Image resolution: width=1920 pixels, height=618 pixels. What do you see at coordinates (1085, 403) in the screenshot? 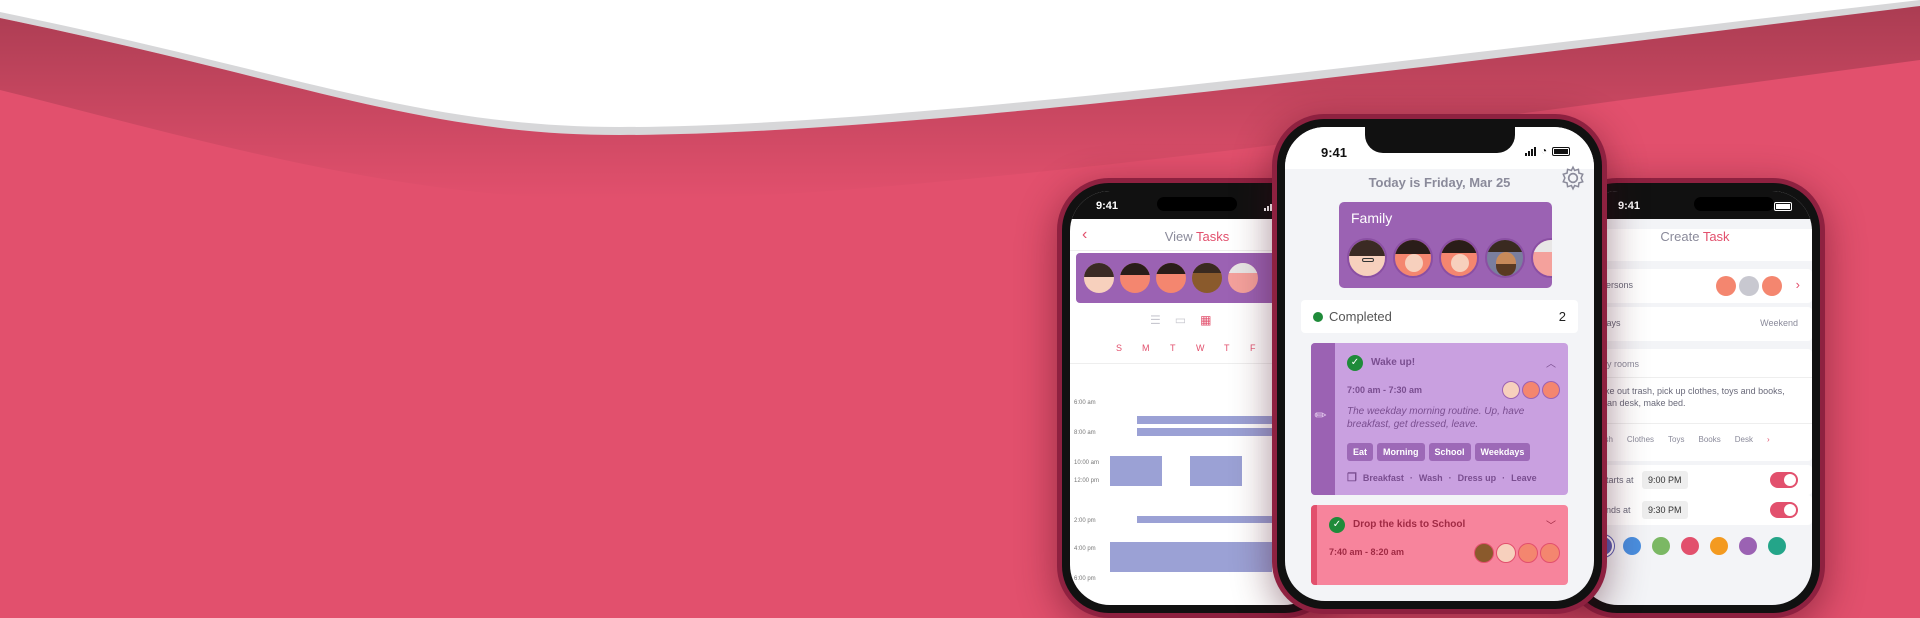
I see `time-label: 6:00 am` at bounding box center [1085, 403].